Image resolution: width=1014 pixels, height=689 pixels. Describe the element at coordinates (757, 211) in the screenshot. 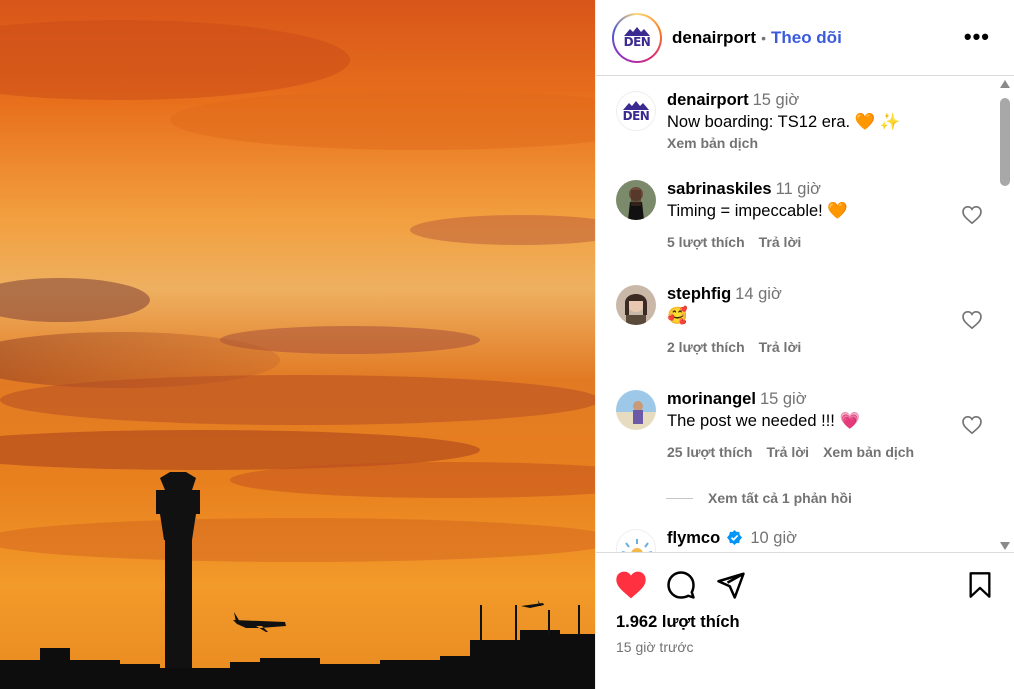

I see `comment-text: Timing = impeccable! 🧡` at that location.